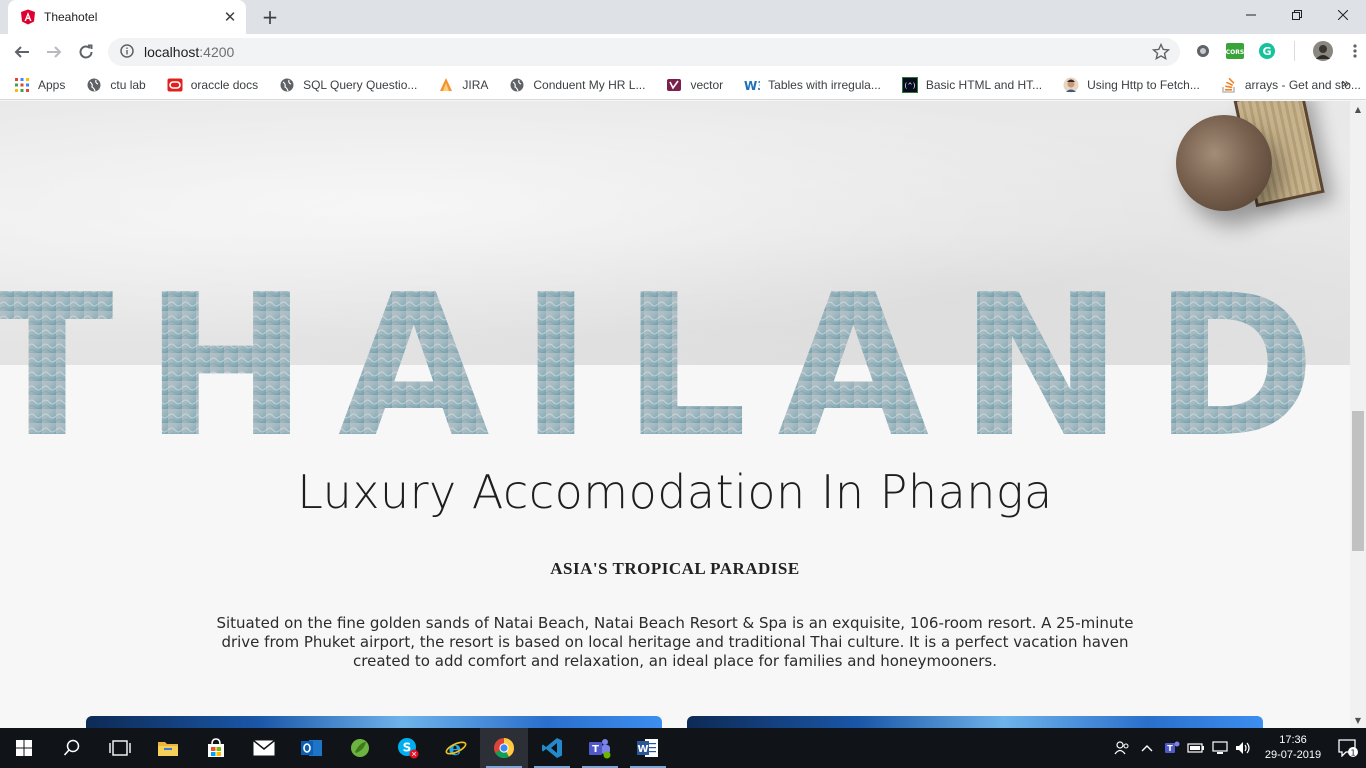  What do you see at coordinates (1293, 740) in the screenshot?
I see `clock-time: 17:36` at bounding box center [1293, 740].